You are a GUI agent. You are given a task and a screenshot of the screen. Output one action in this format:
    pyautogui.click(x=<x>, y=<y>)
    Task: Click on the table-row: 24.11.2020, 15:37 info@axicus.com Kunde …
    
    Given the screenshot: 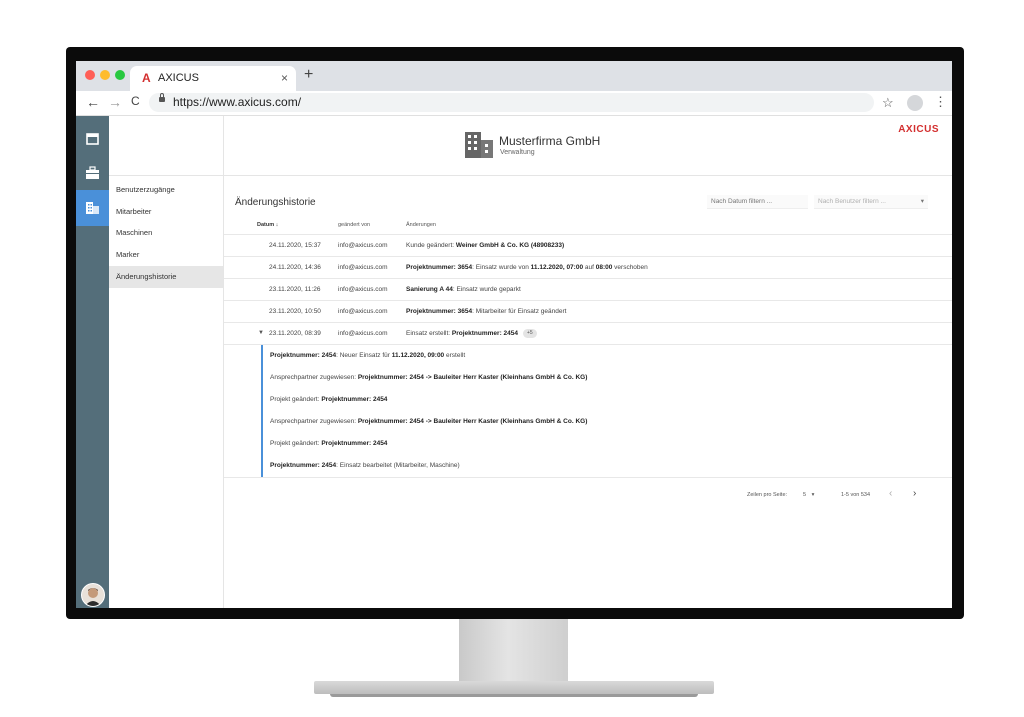 What is the action you would take?
    pyautogui.click(x=588, y=245)
    